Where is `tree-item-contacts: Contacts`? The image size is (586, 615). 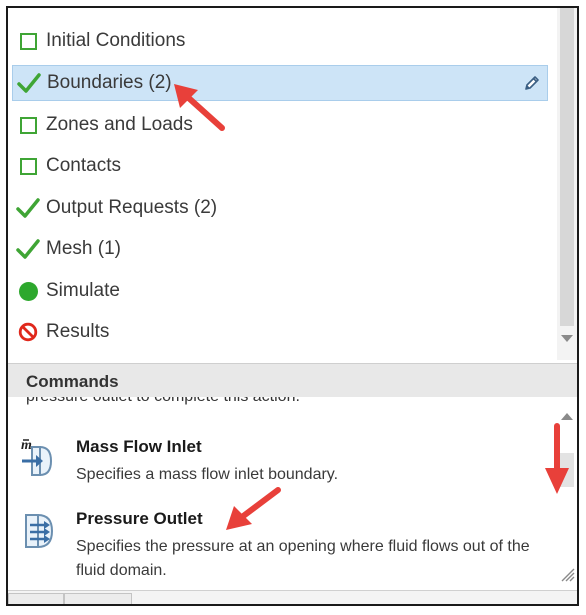 tree-item-contacts: Contacts is located at coordinates (280, 166).